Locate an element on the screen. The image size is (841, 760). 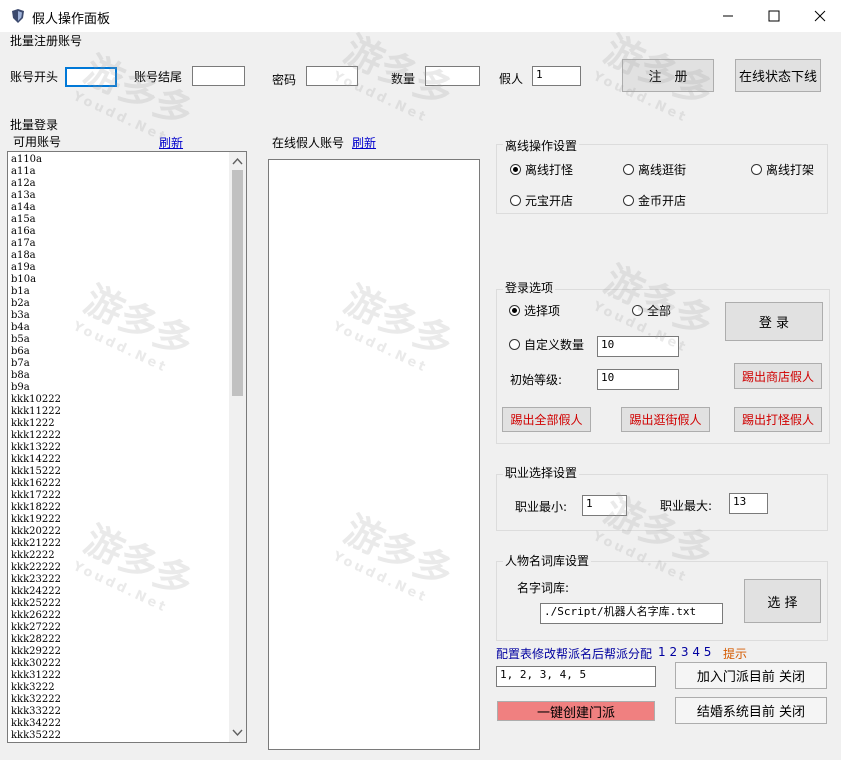
radio-custom-count: 自定义数量 is located at coordinates (546, 344).